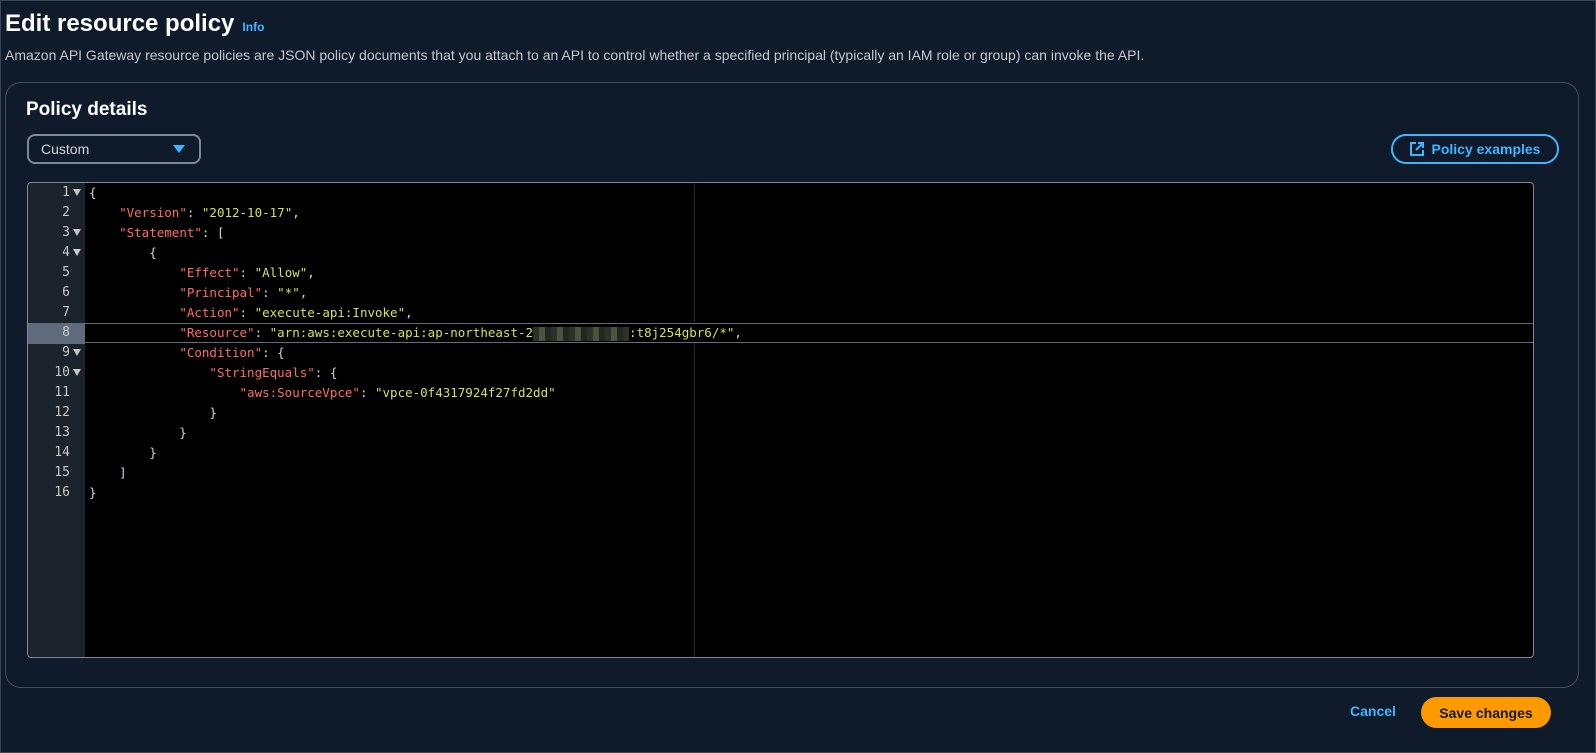  I want to click on code-text: "Version": "2012-10-17",, so click(209, 212).